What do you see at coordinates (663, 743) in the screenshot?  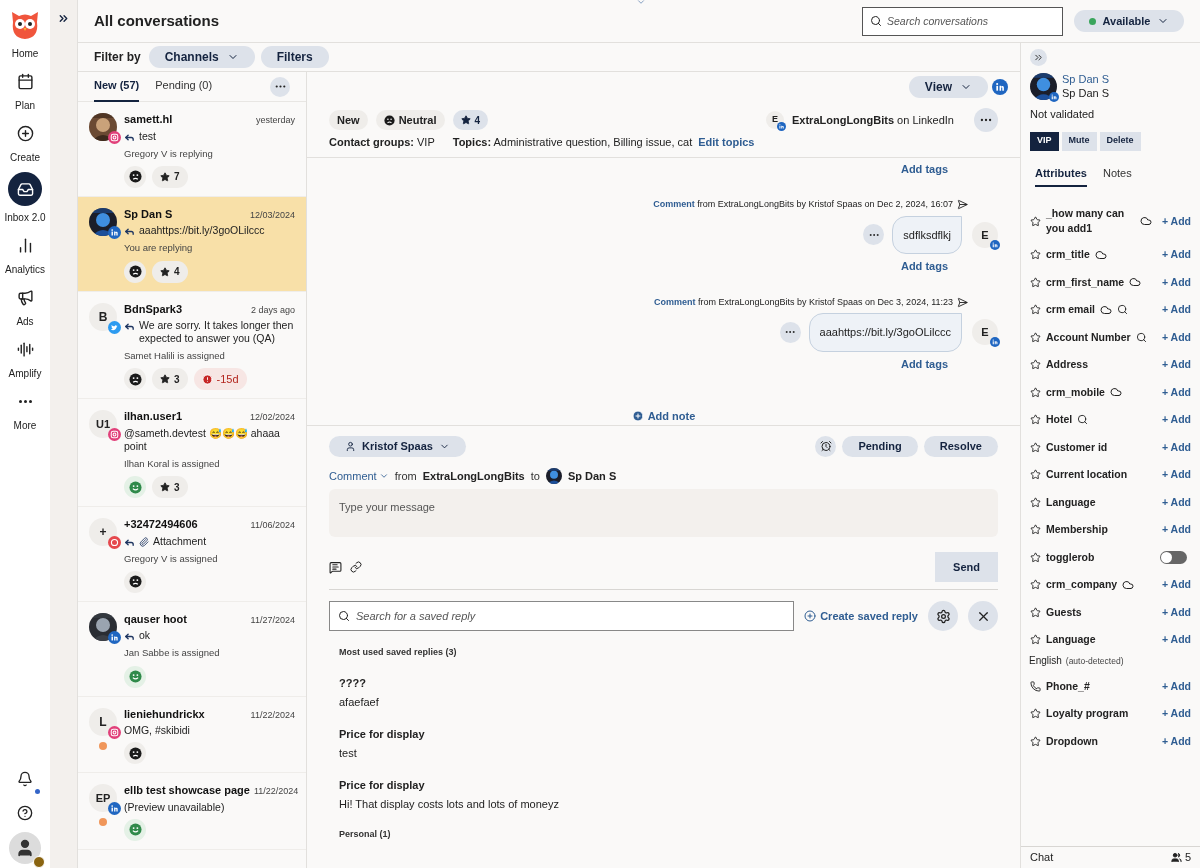 I see `saved-reply-item: Price for display test` at bounding box center [663, 743].